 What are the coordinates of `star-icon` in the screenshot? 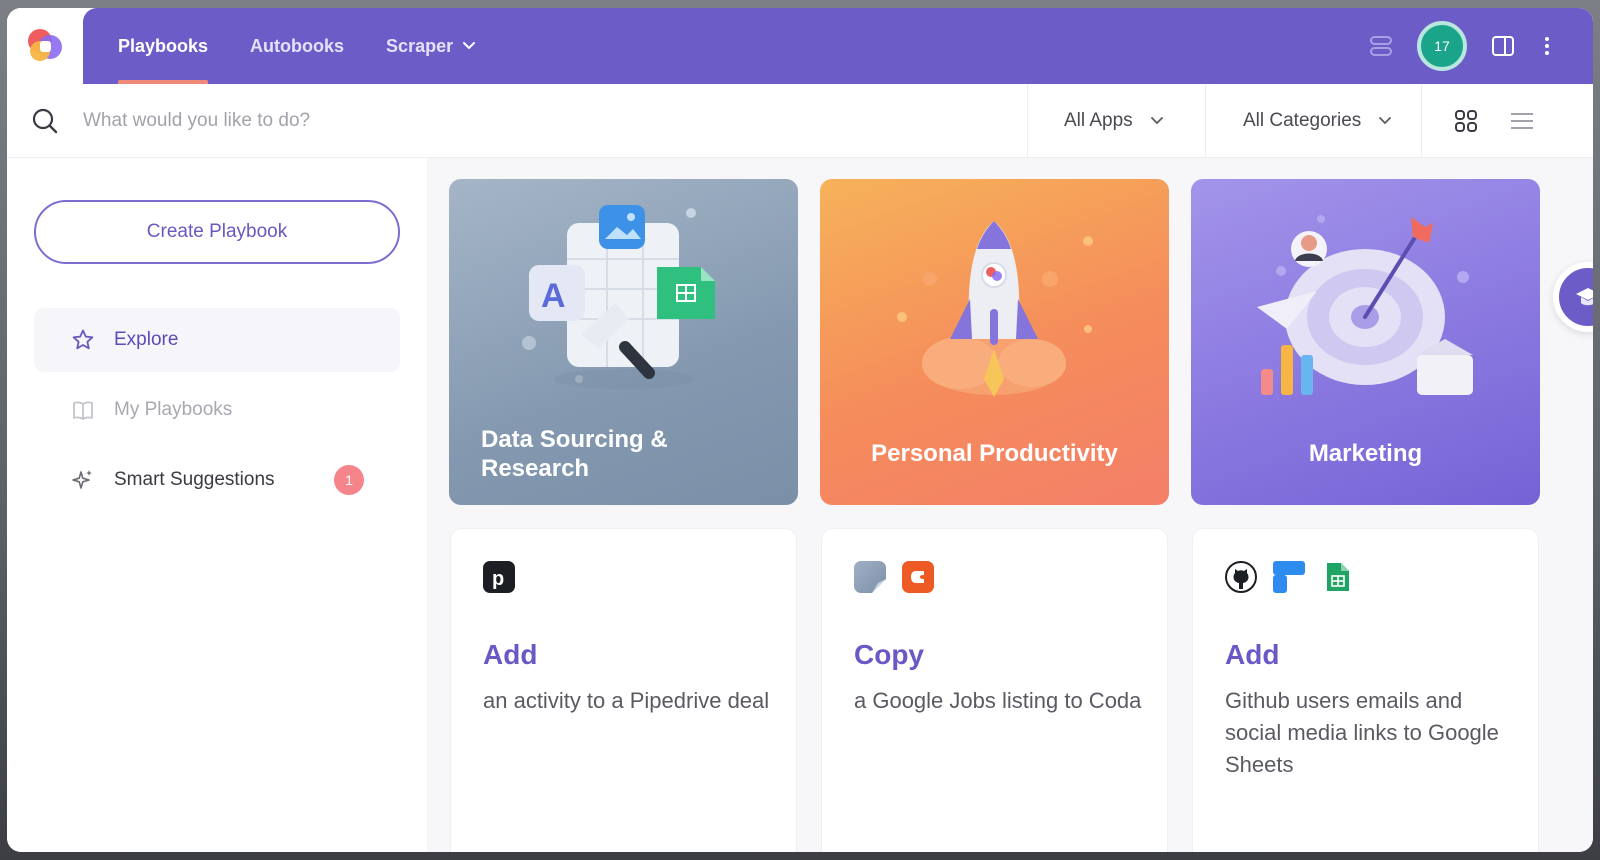 It's located at (83, 340).